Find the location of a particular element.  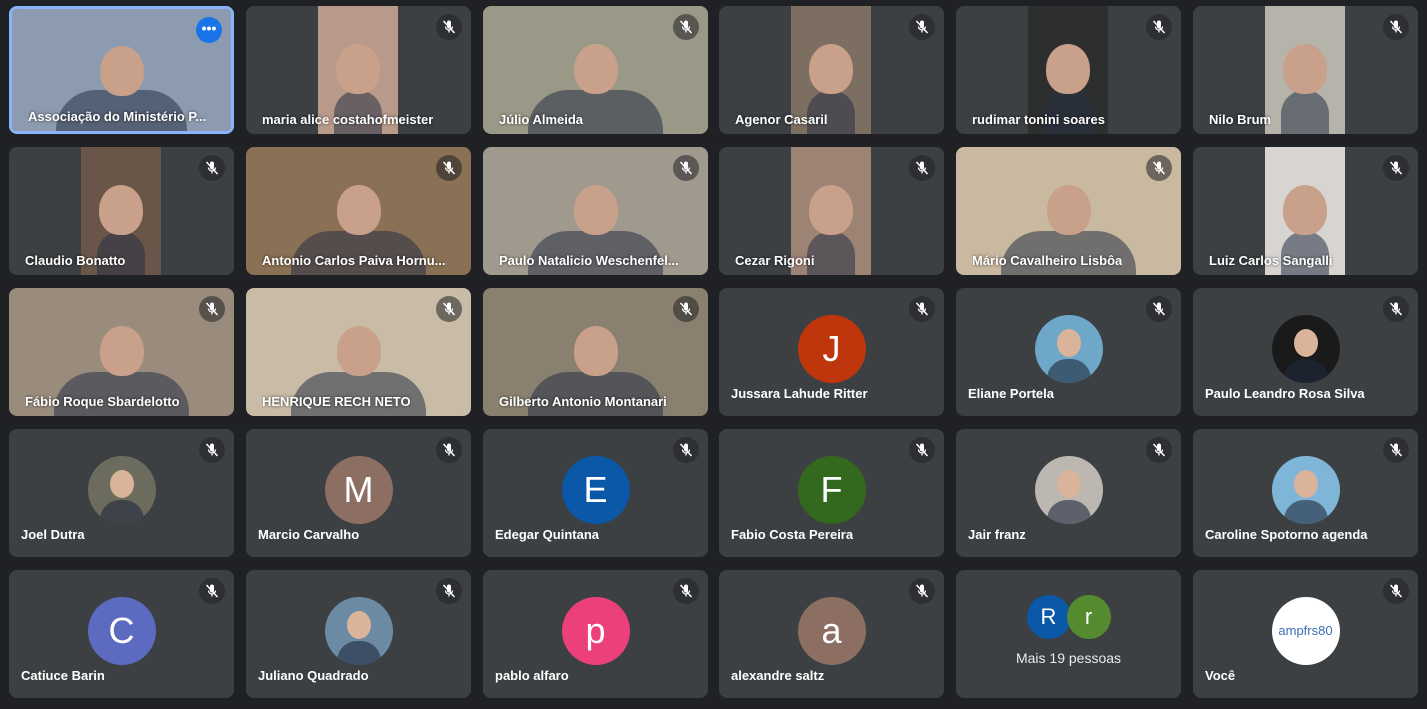

participant-name: Júlio Almeida is located at coordinates (541, 119).